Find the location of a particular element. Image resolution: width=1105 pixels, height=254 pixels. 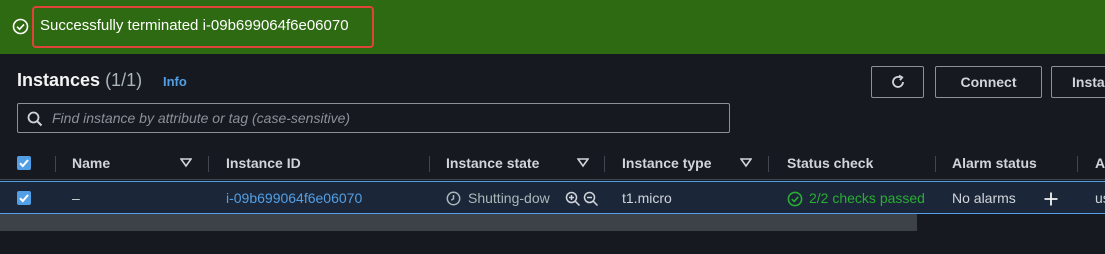

column-truncated: A is located at coordinates (1100, 163).